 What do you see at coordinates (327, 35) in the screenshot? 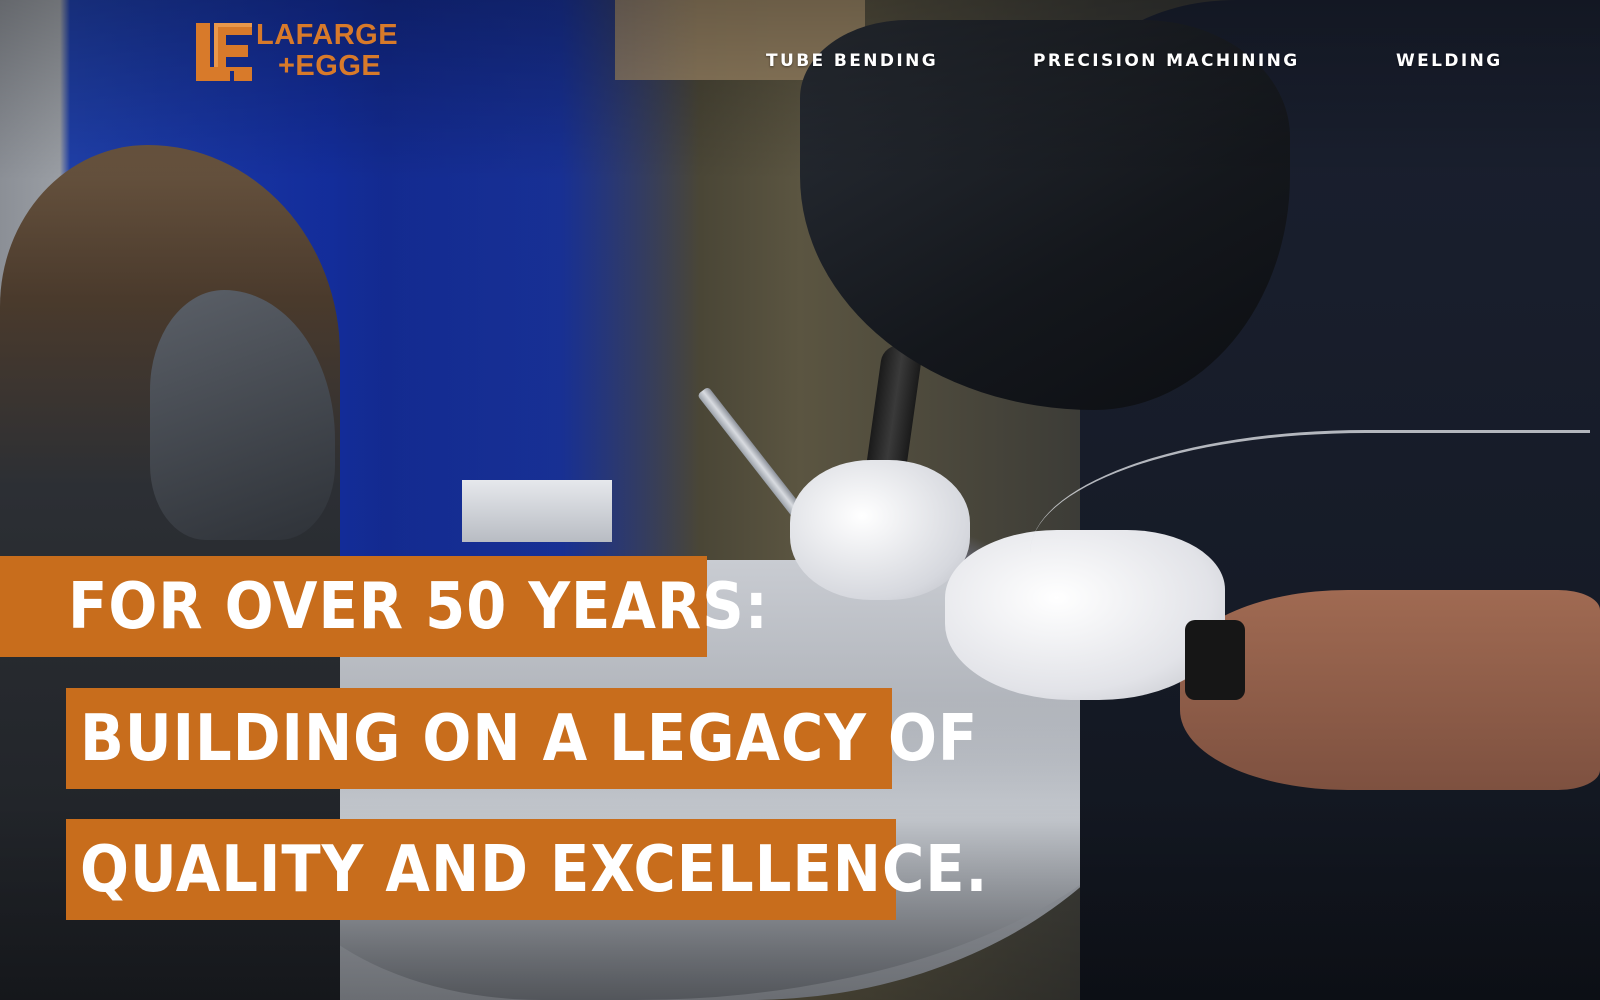
I see `logo-line-1: LAFARGE` at bounding box center [327, 35].